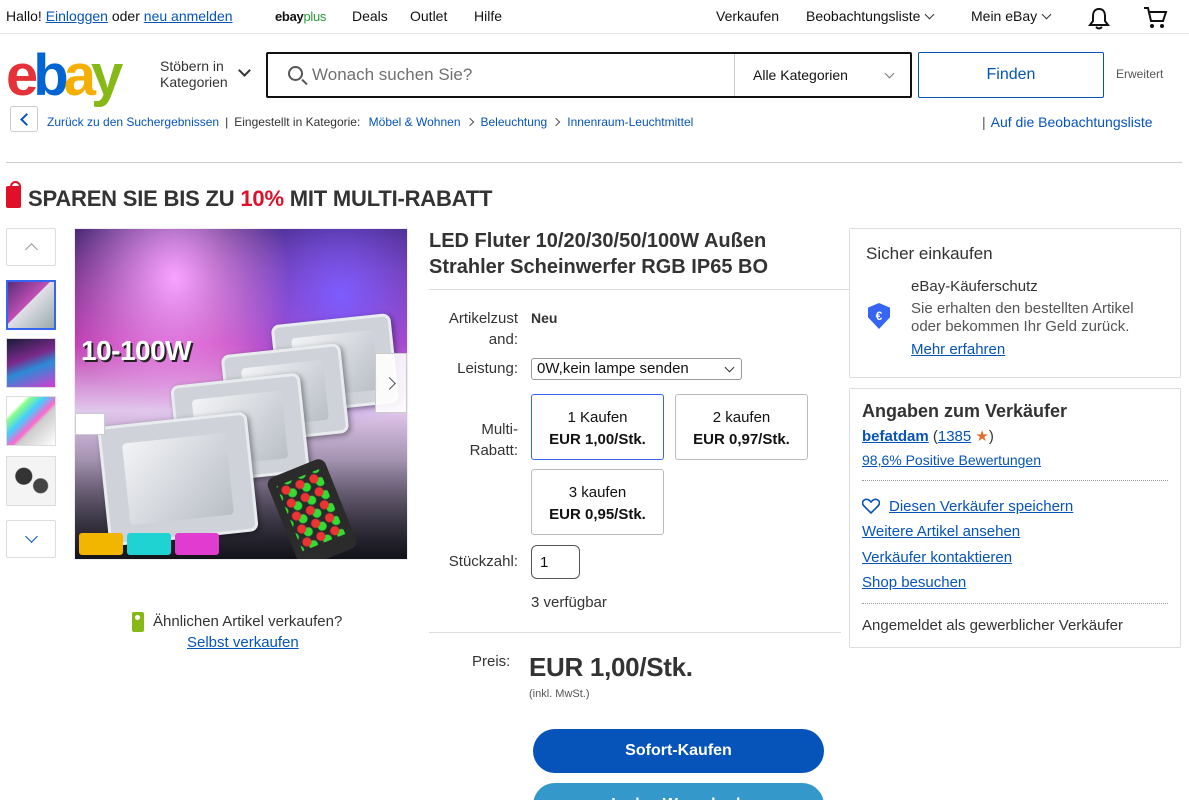  Describe the element at coordinates (741, 427) in the screenshot. I see `discount-tier-2: 2 kaufen EUR 0,97/Stk.` at that location.